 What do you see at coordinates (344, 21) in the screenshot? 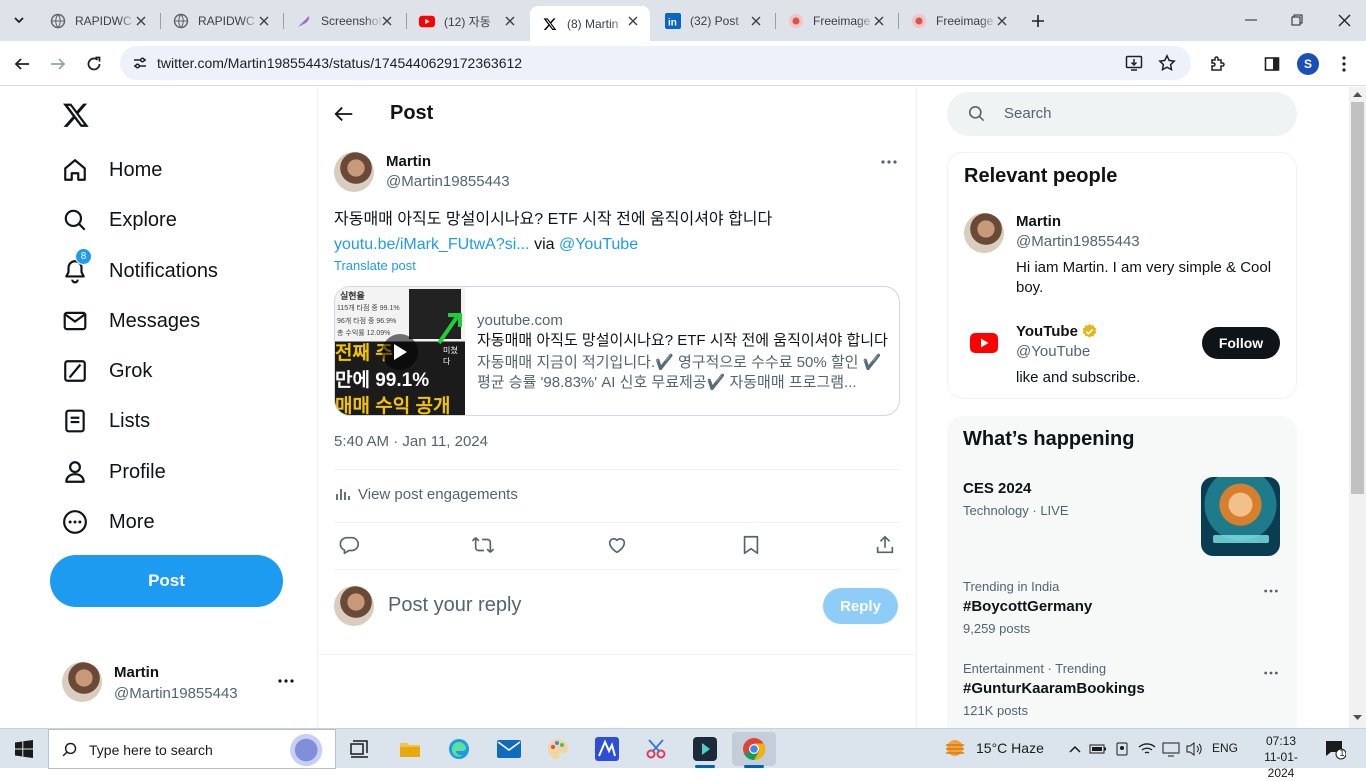
I see `browser-tab: Screenshot` at bounding box center [344, 21].